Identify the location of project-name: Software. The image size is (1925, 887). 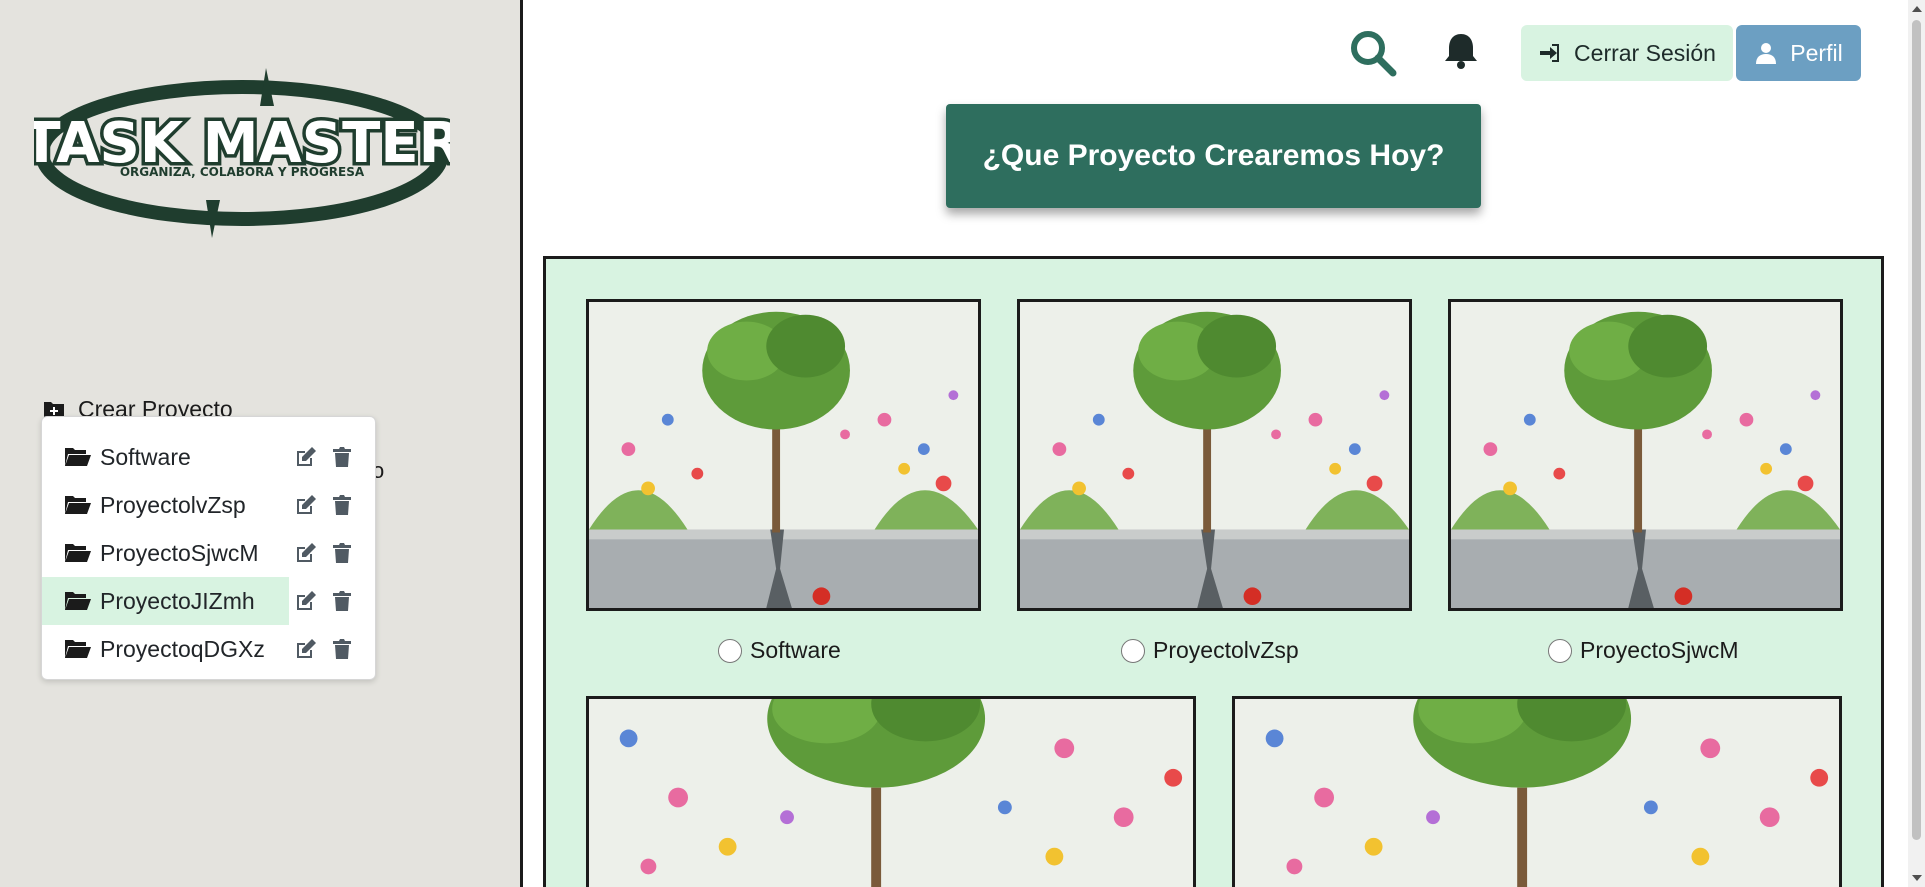
(145, 456).